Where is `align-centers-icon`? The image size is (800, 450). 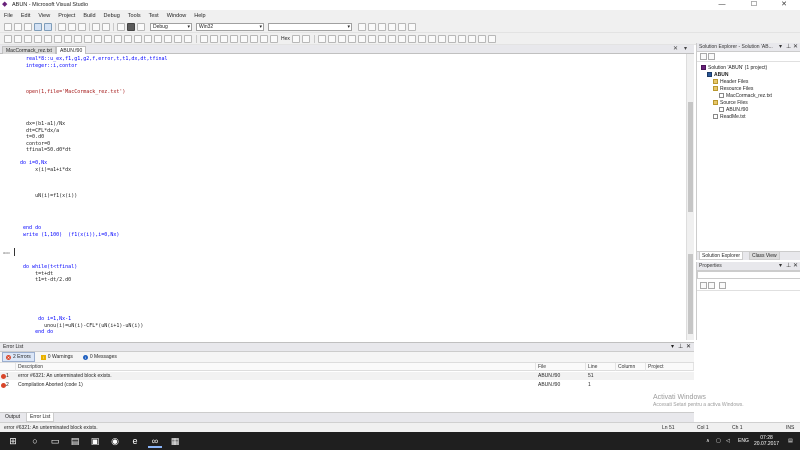 align-centers-icon is located at coordinates (342, 39).